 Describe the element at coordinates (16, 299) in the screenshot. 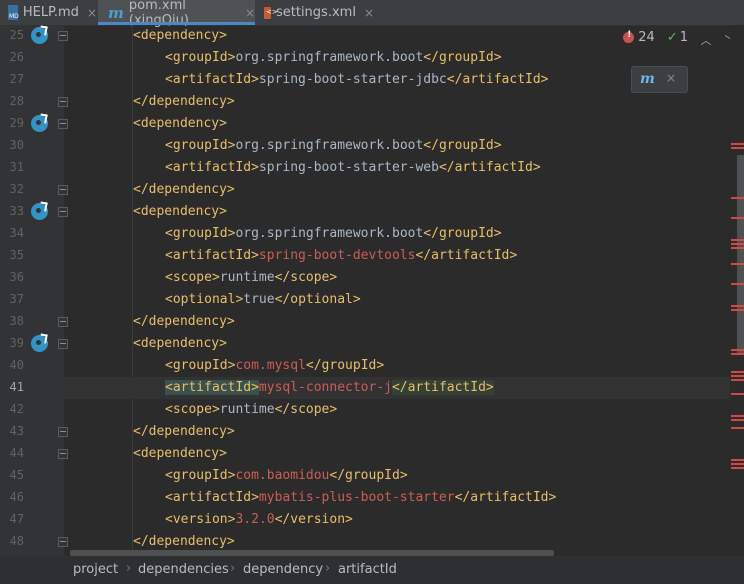

I see `line-number: 37` at that location.